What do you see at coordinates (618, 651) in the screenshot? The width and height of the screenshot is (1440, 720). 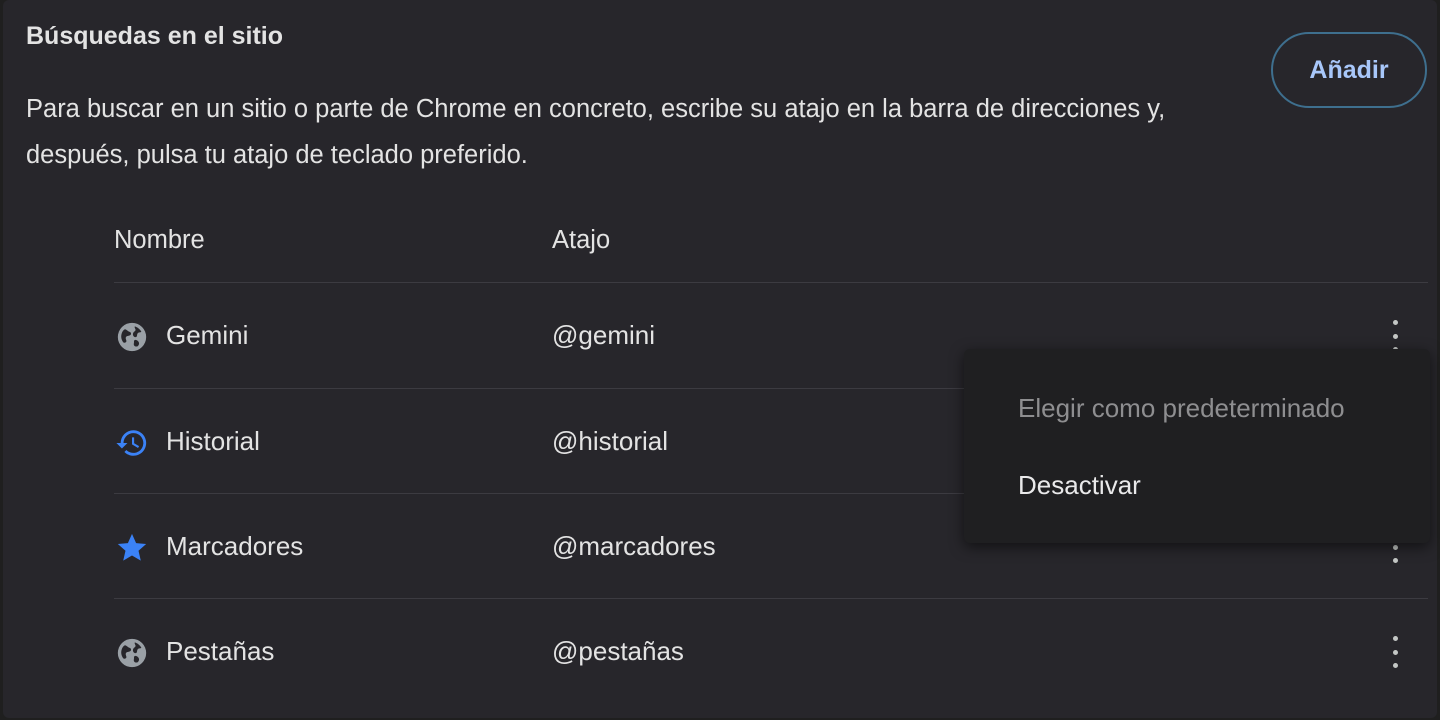 I see `row-shortcut: @pestañas` at bounding box center [618, 651].